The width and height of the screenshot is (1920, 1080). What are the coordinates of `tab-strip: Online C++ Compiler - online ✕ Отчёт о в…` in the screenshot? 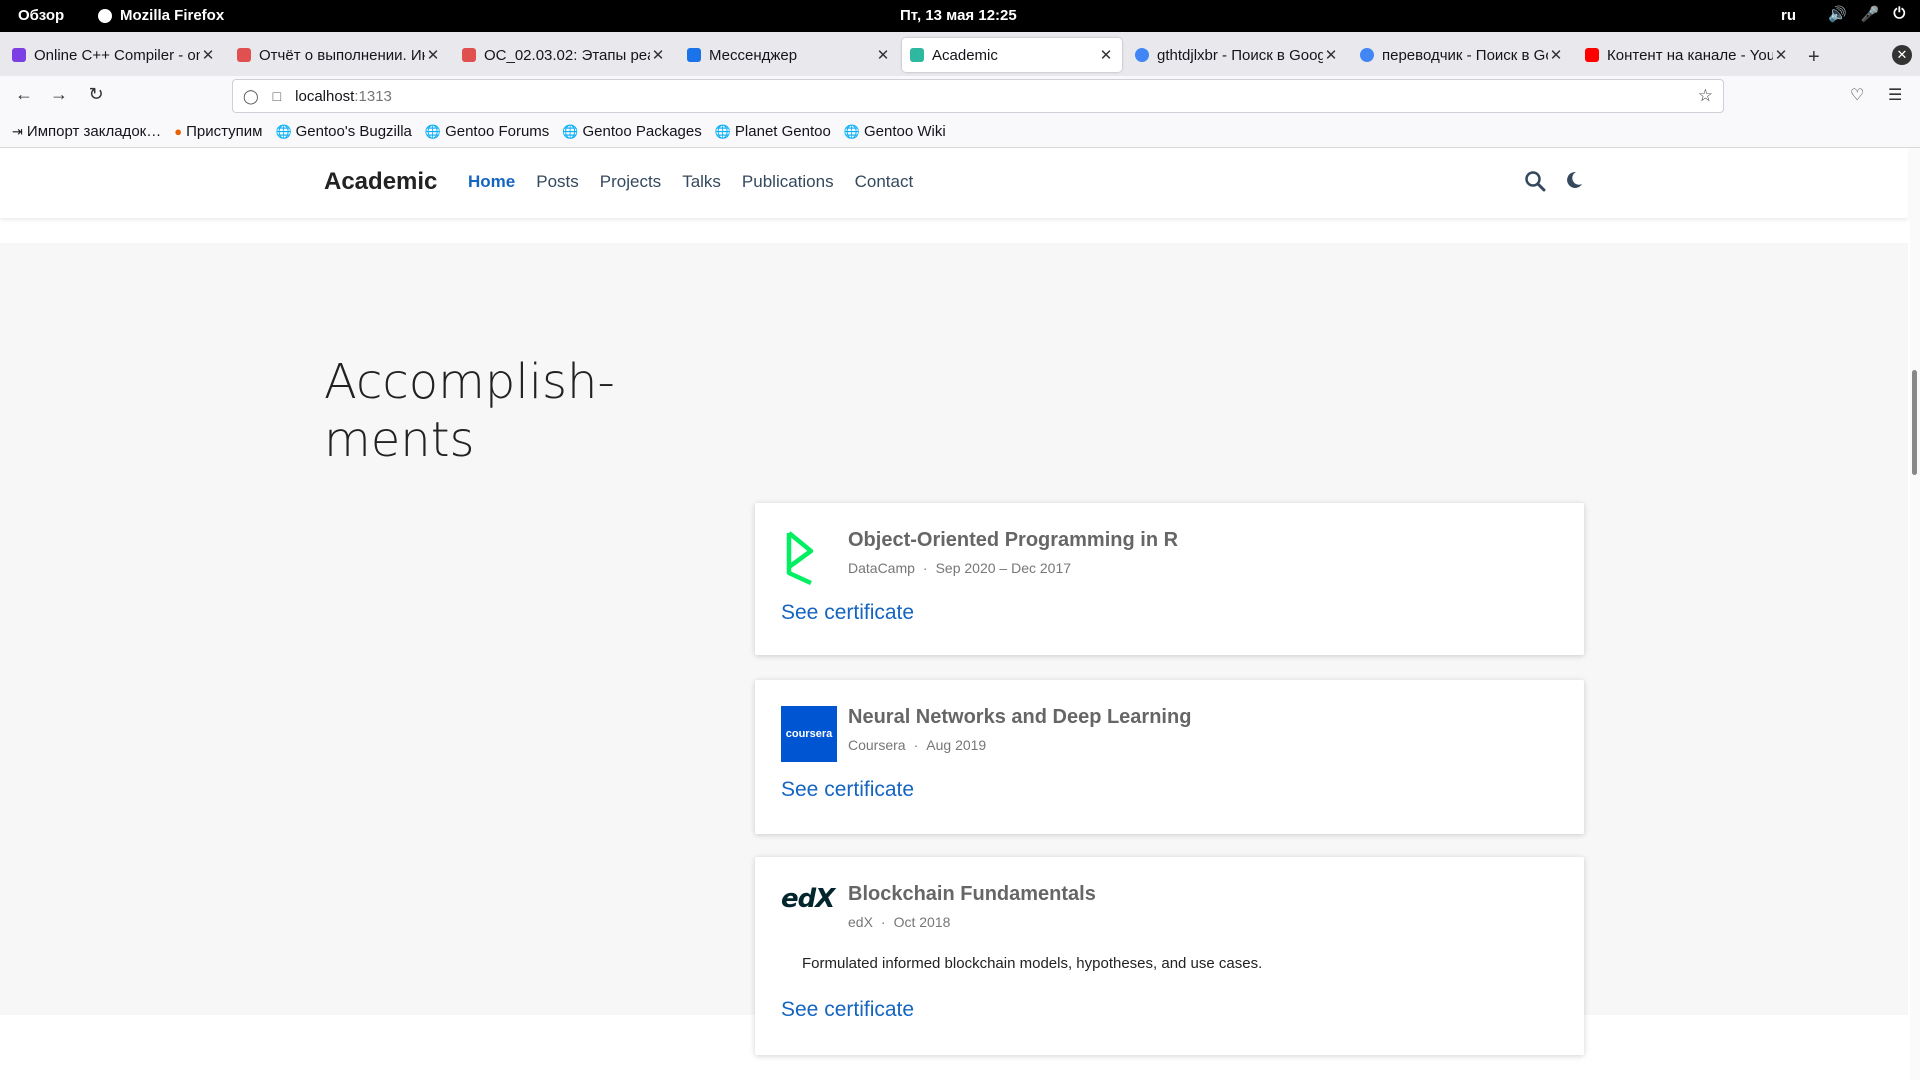 It's located at (960, 54).